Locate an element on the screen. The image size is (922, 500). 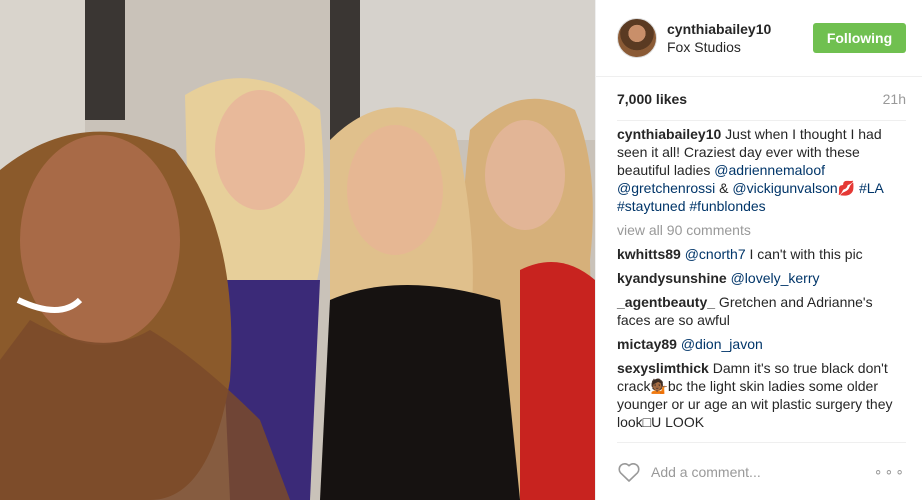
more-options-icon: ∘∘∘ is located at coordinates (890, 471).